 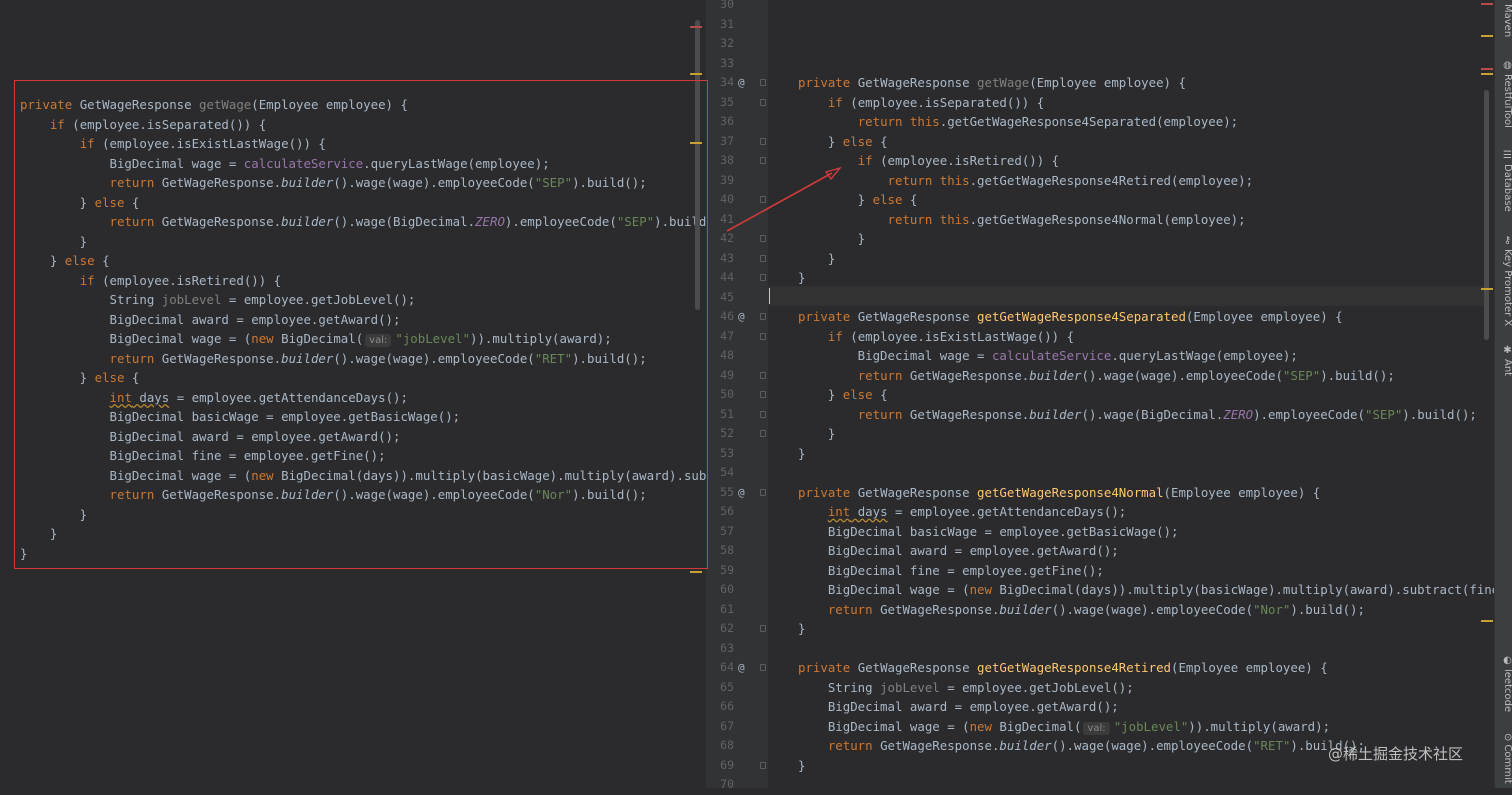 What do you see at coordinates (723, 785) in the screenshot?
I see `line-number: 70` at bounding box center [723, 785].